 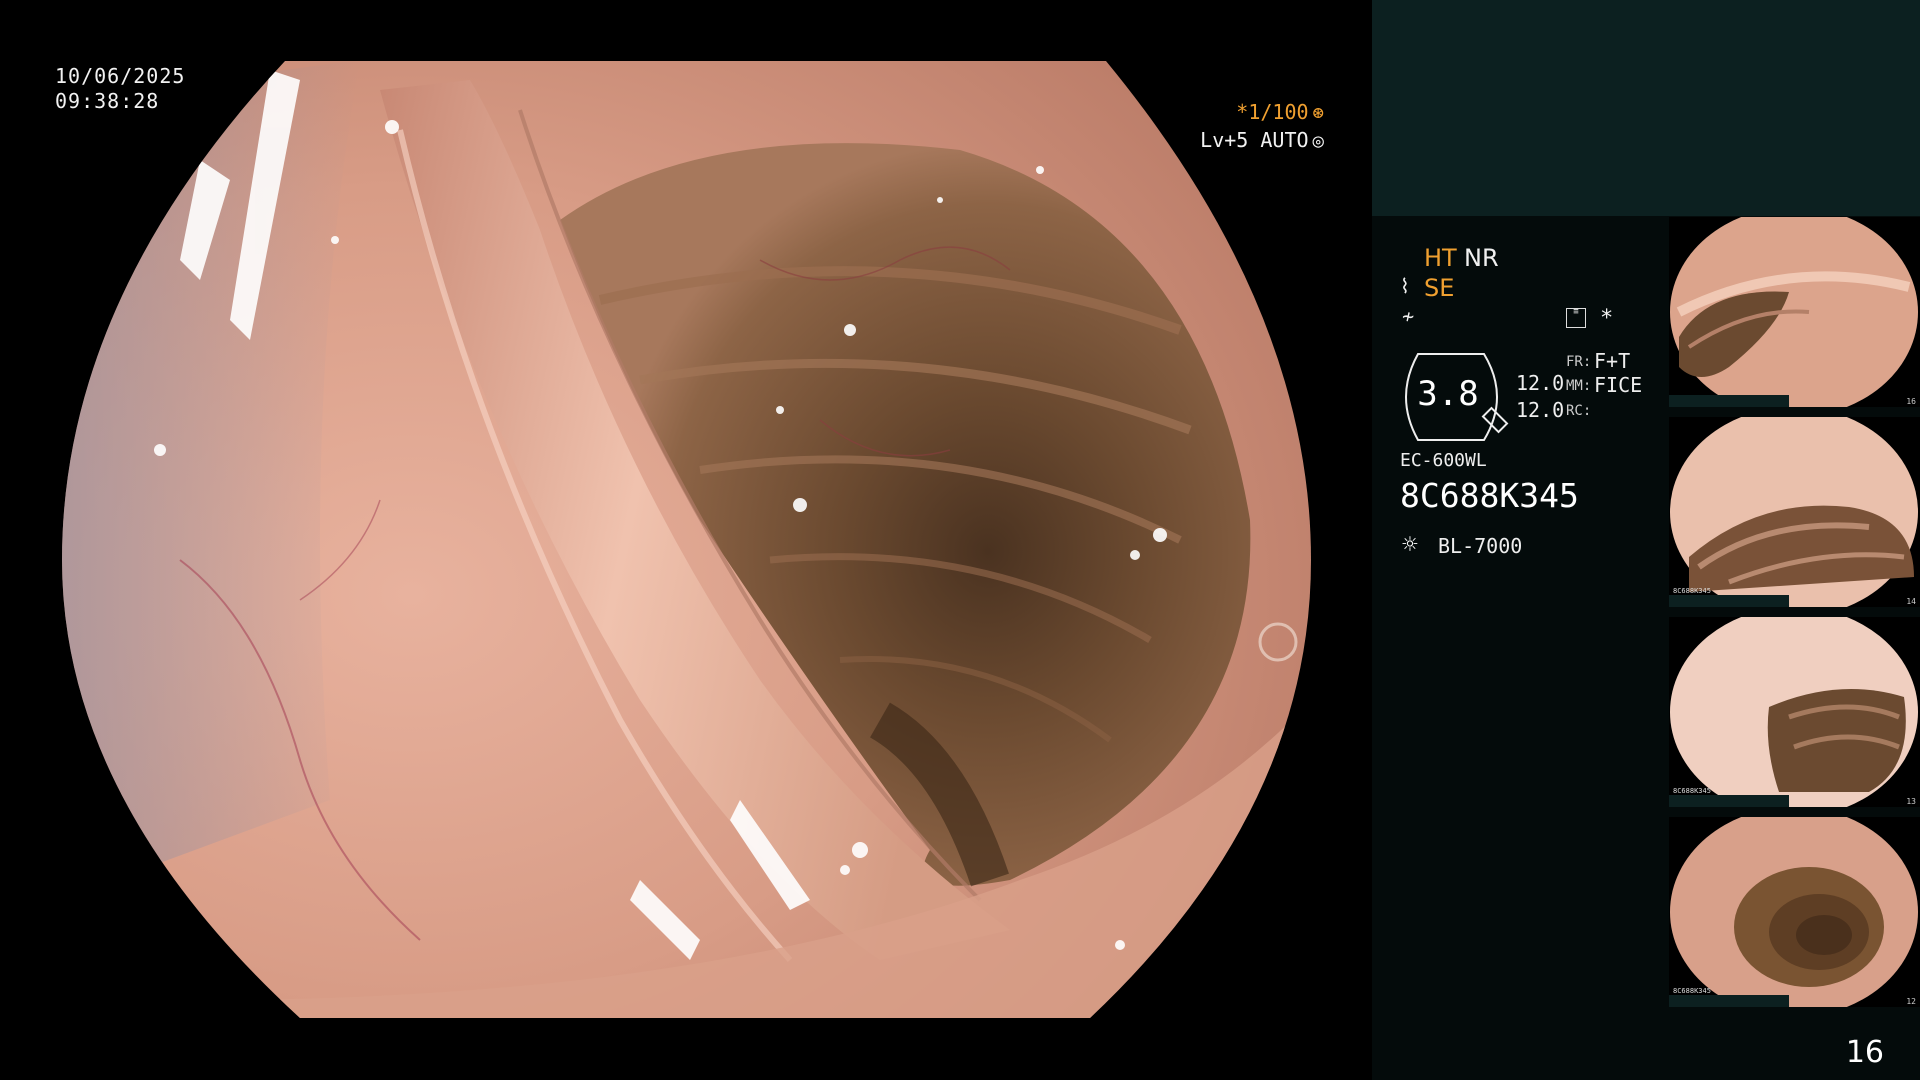 I want to click on mm-value: FICE, so click(x=1618, y=385).